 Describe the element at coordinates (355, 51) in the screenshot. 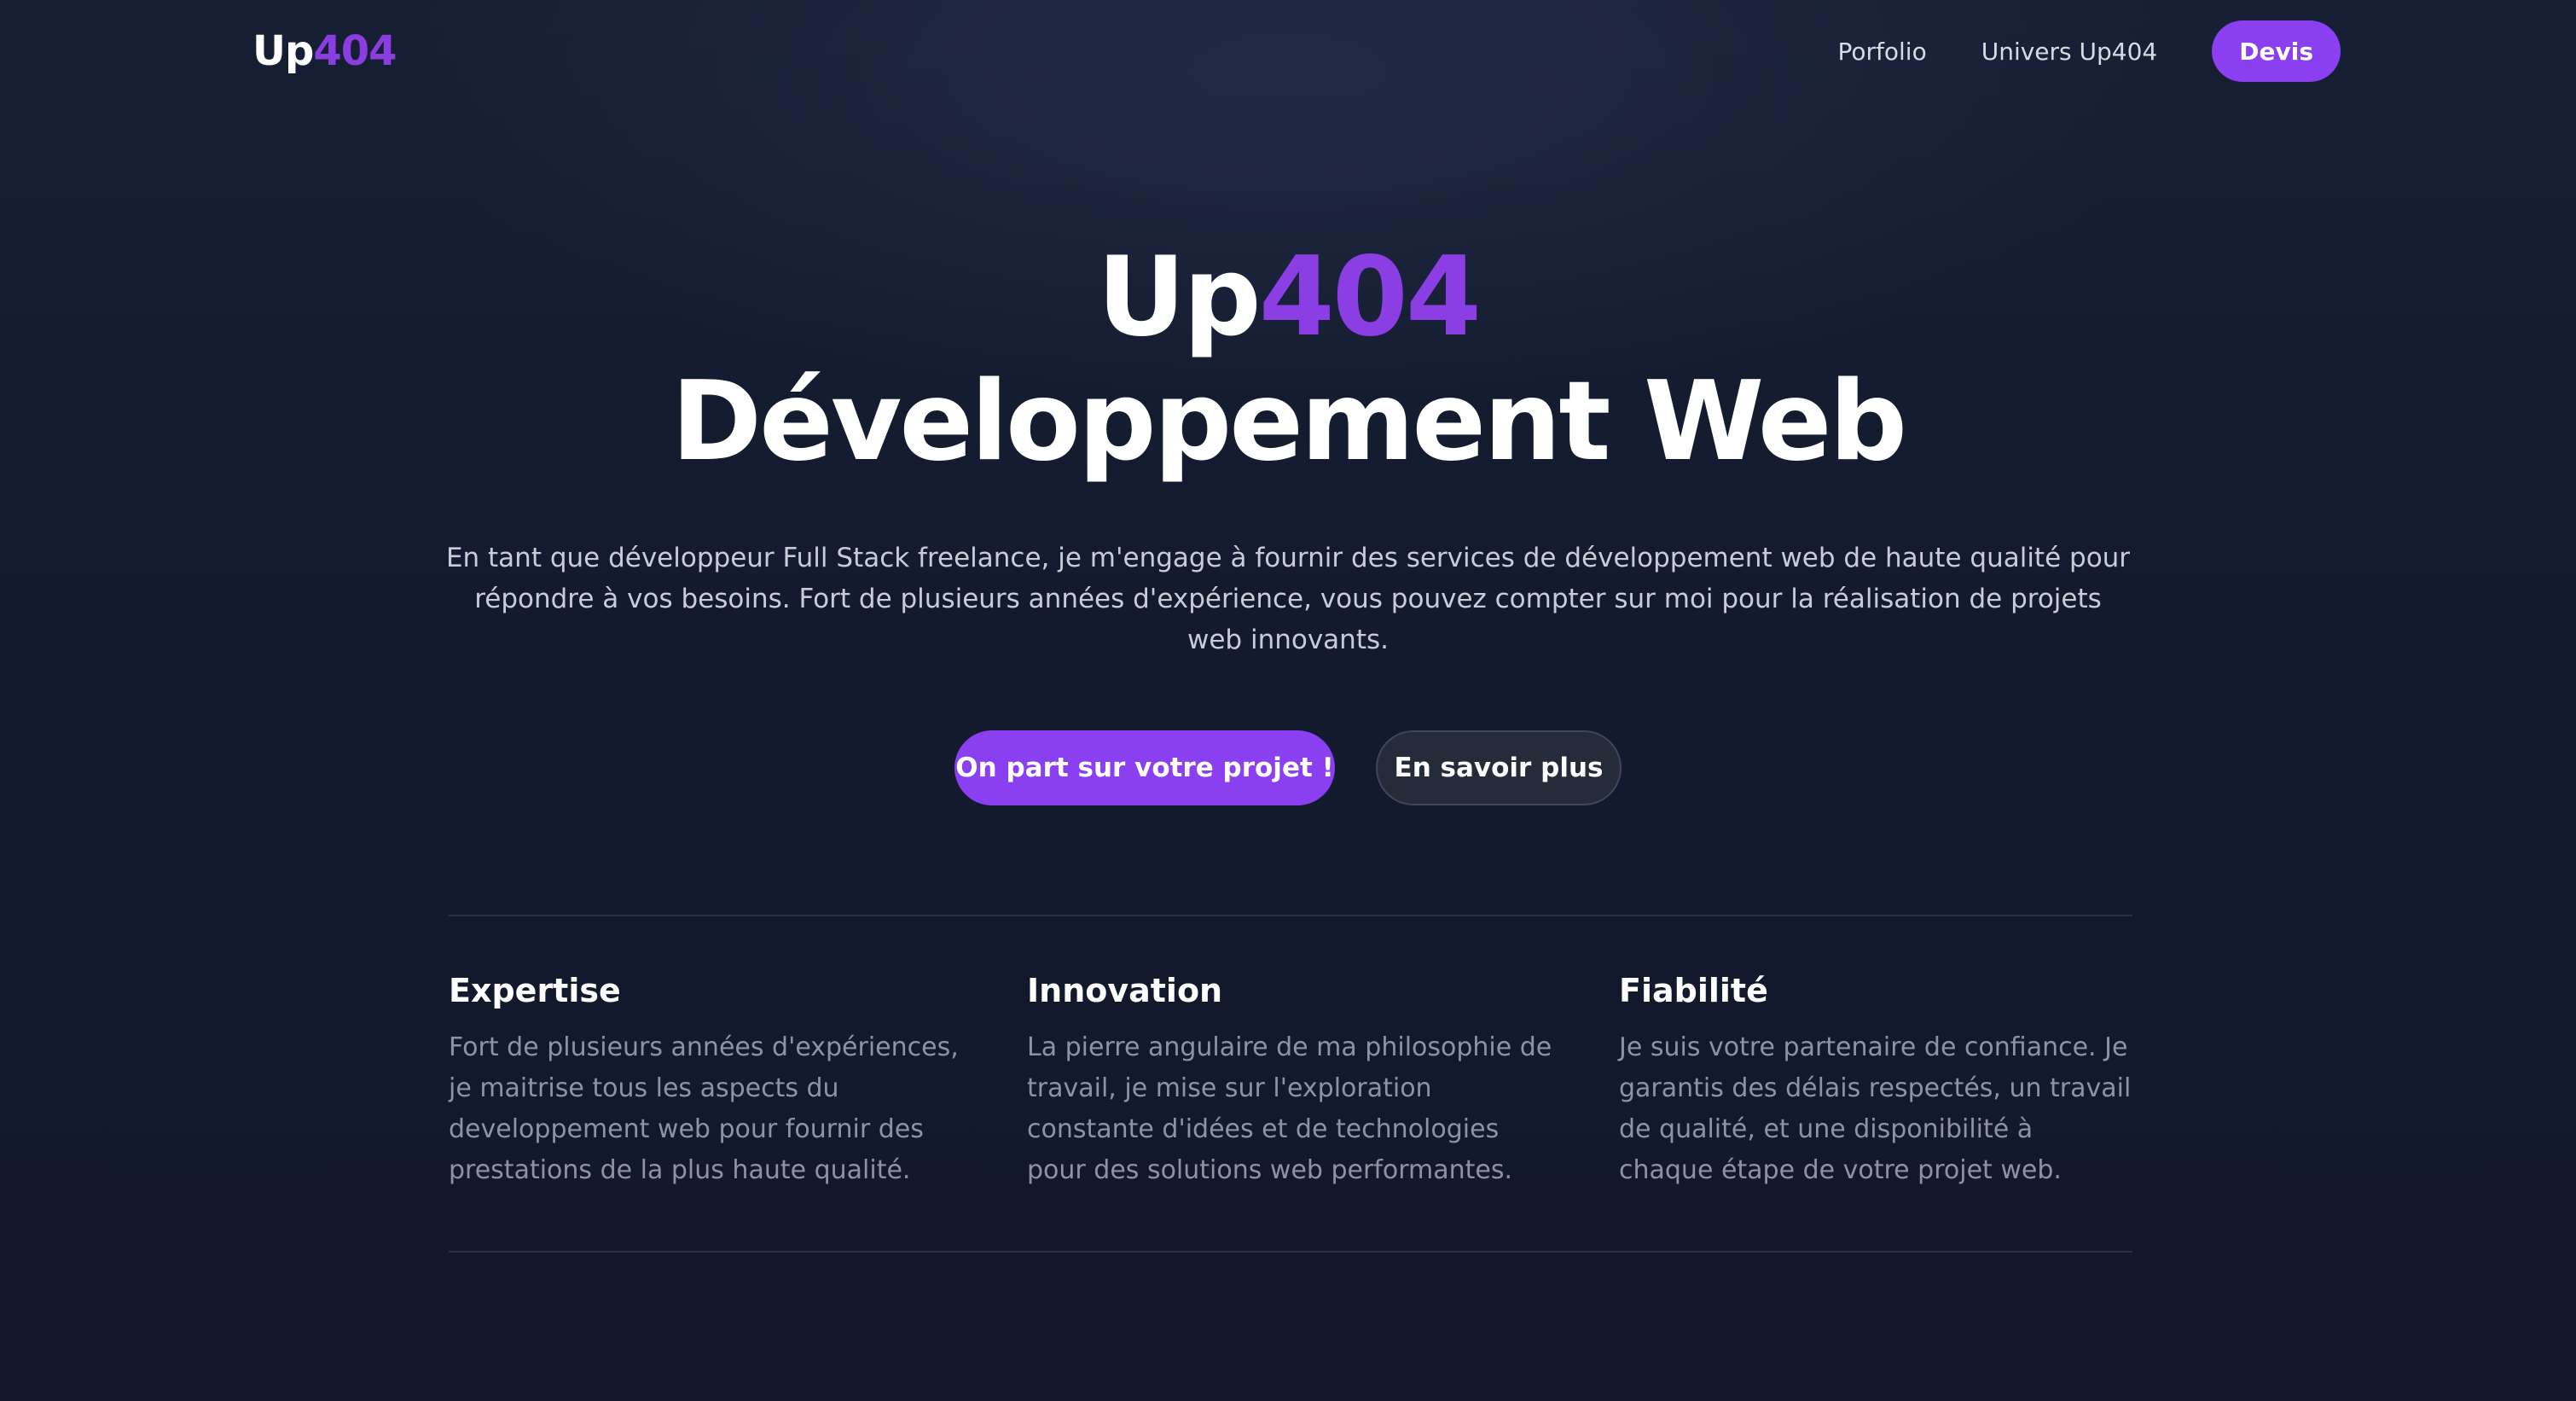

I see `logo-accent: 404` at that location.